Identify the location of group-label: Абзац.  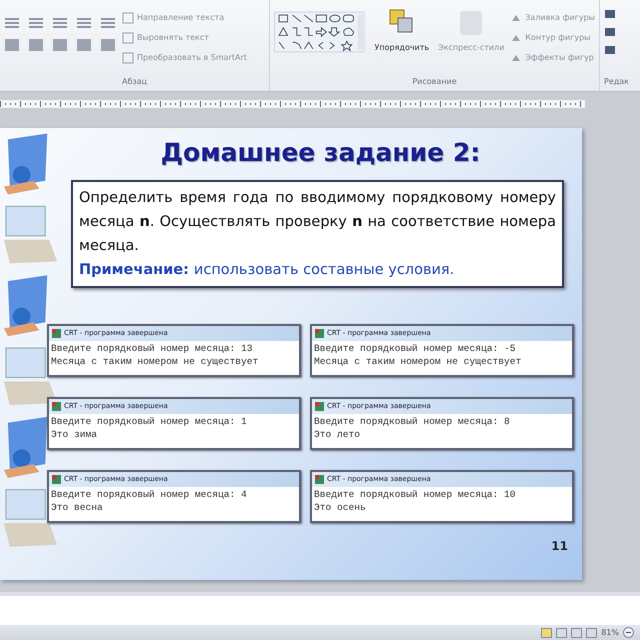
(134, 82).